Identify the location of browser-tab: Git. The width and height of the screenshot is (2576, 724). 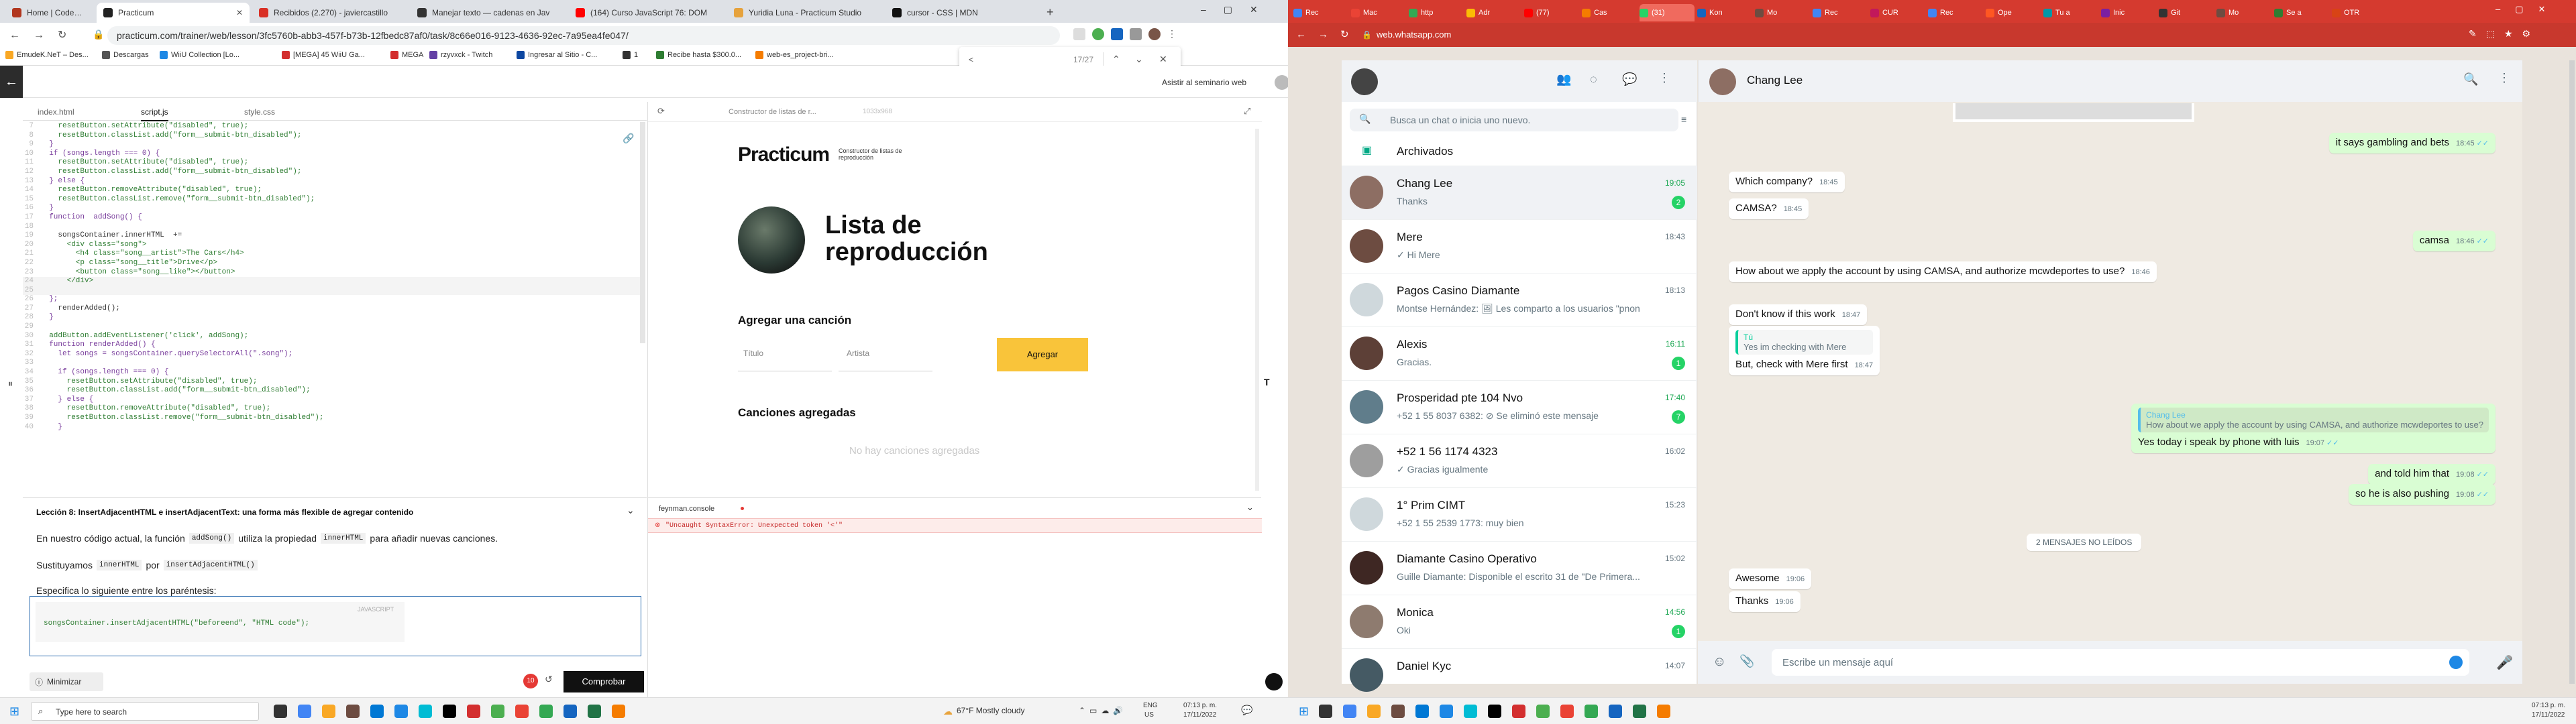
(2186, 13).